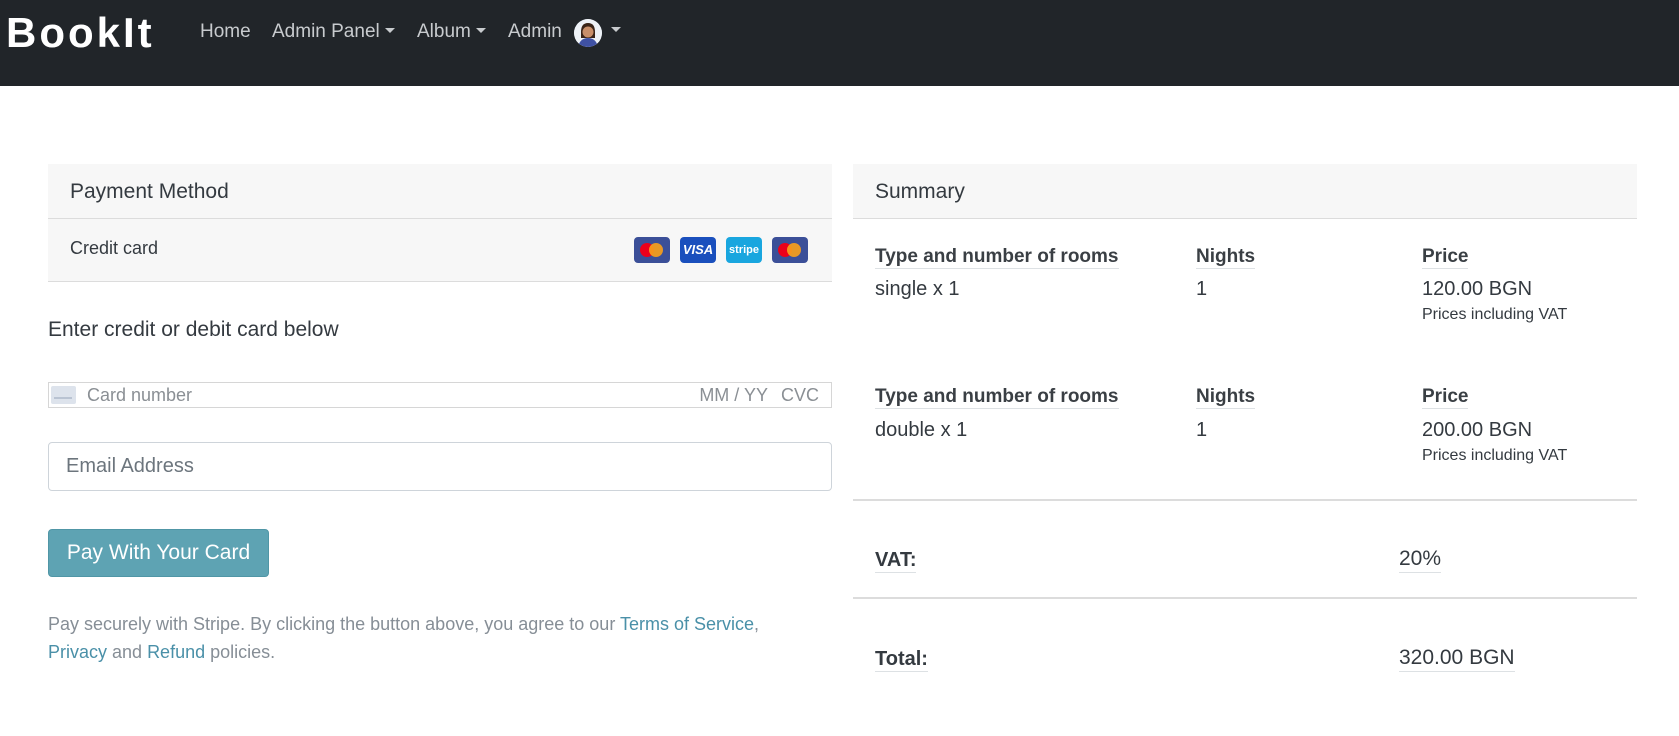 The height and width of the screenshot is (736, 1679). I want to click on visa-icon: VISA, so click(698, 250).